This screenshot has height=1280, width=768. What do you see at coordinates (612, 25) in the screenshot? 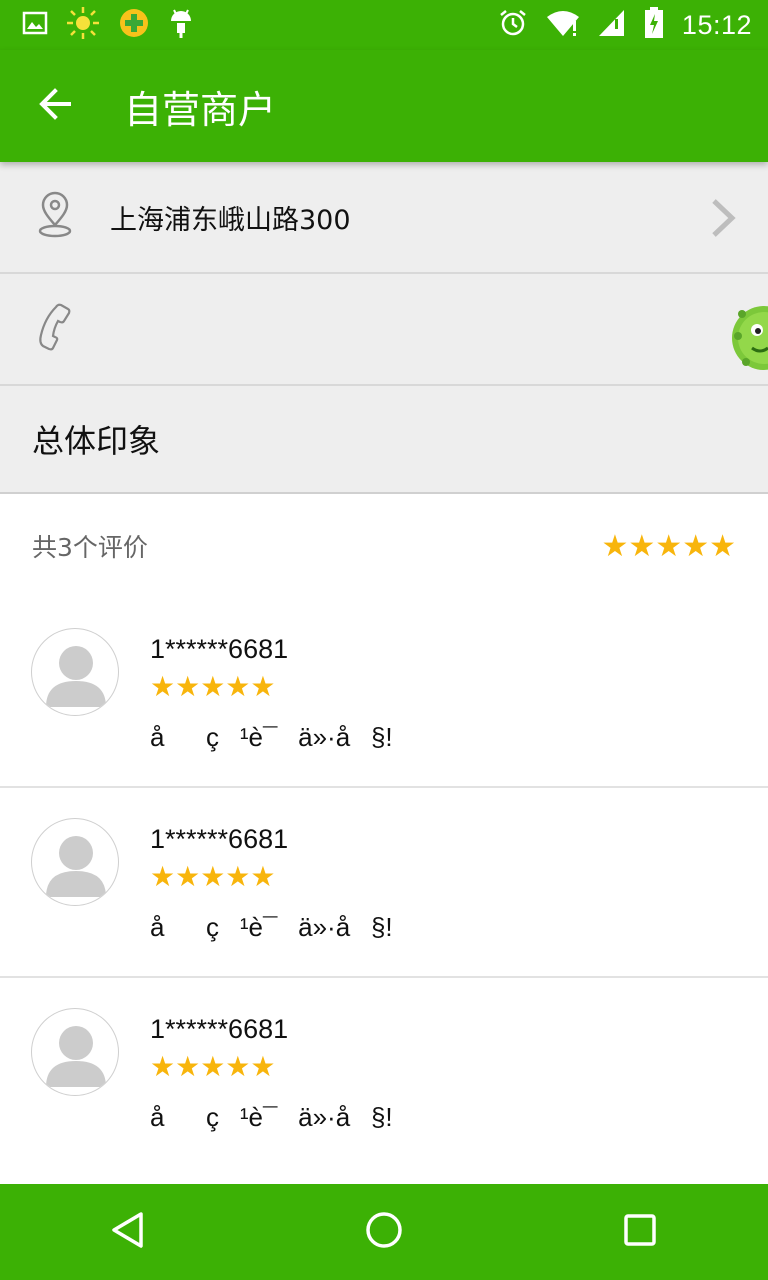
I see `cell-signal-icon` at bounding box center [612, 25].